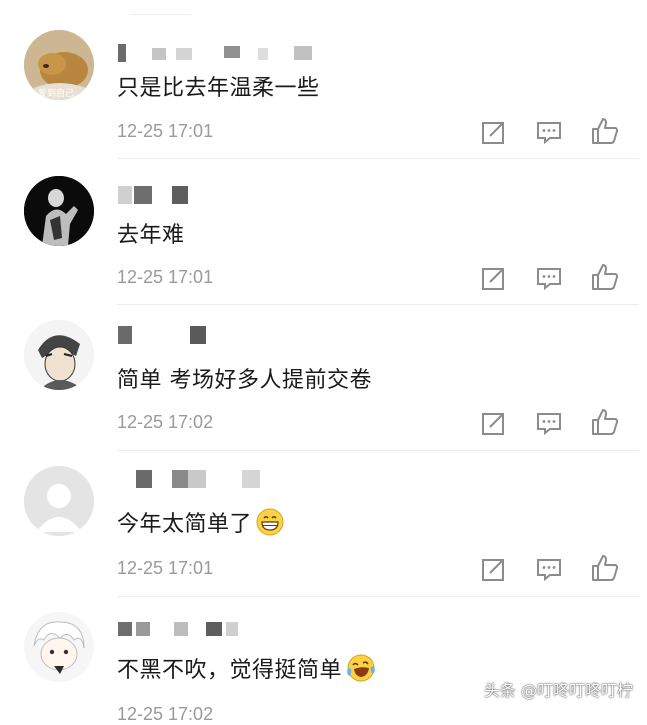 The height and width of the screenshot is (725, 647). Describe the element at coordinates (151, 235) in the screenshot. I see `comment-text: 去年难` at that location.